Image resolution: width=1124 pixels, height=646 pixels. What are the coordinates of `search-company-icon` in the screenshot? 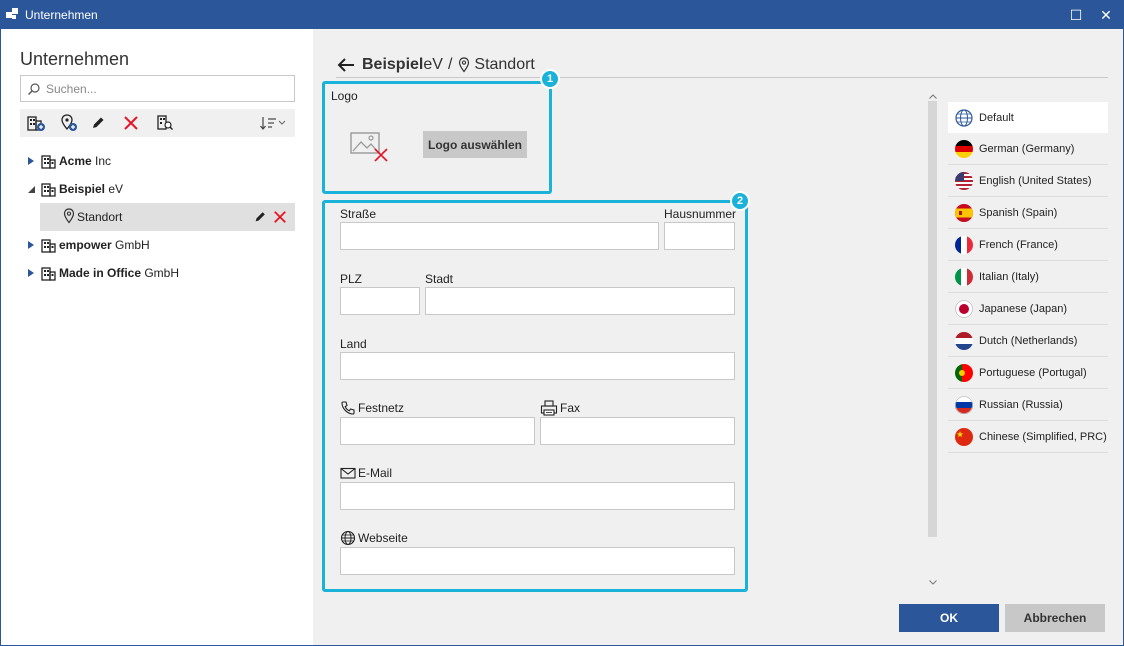 It's located at (165, 122).